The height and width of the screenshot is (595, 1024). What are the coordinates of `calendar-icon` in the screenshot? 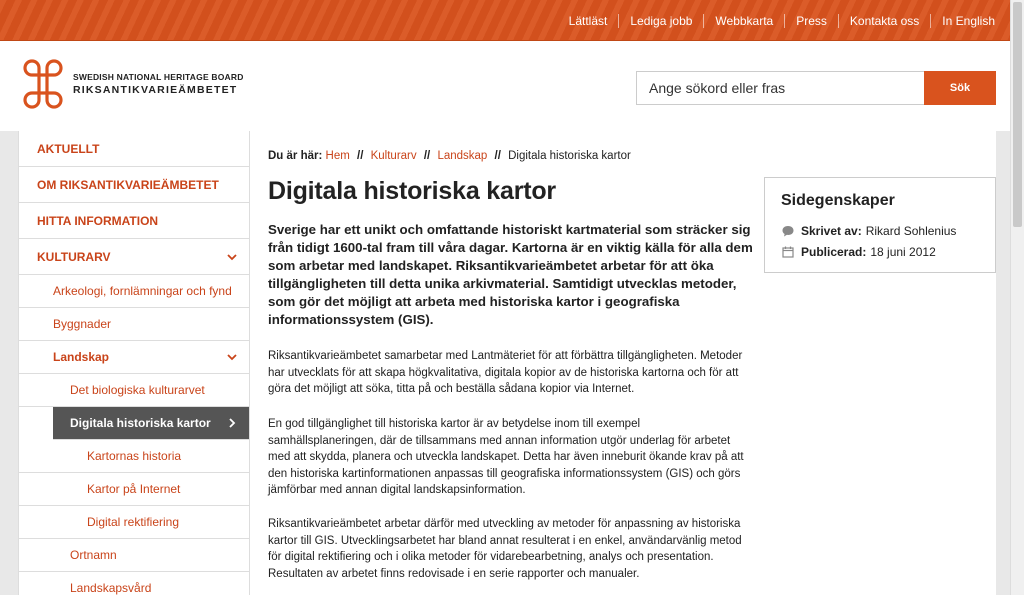 It's located at (788, 252).